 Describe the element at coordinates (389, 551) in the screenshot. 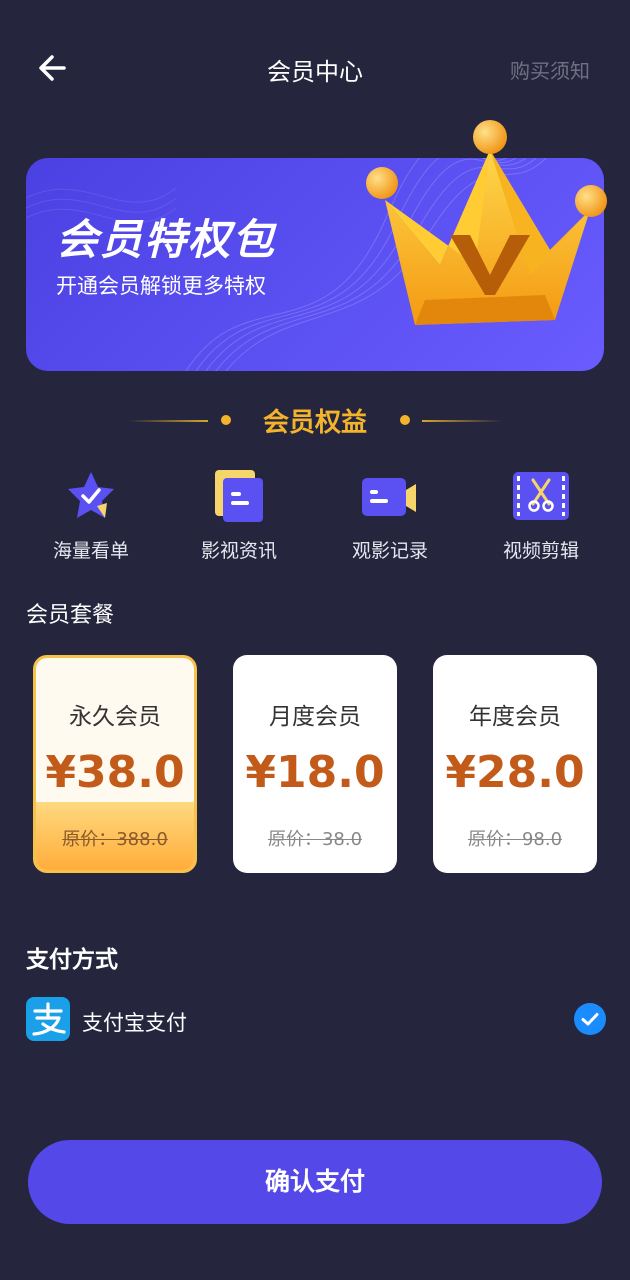

I see `benefit-label: 观影记录` at that location.